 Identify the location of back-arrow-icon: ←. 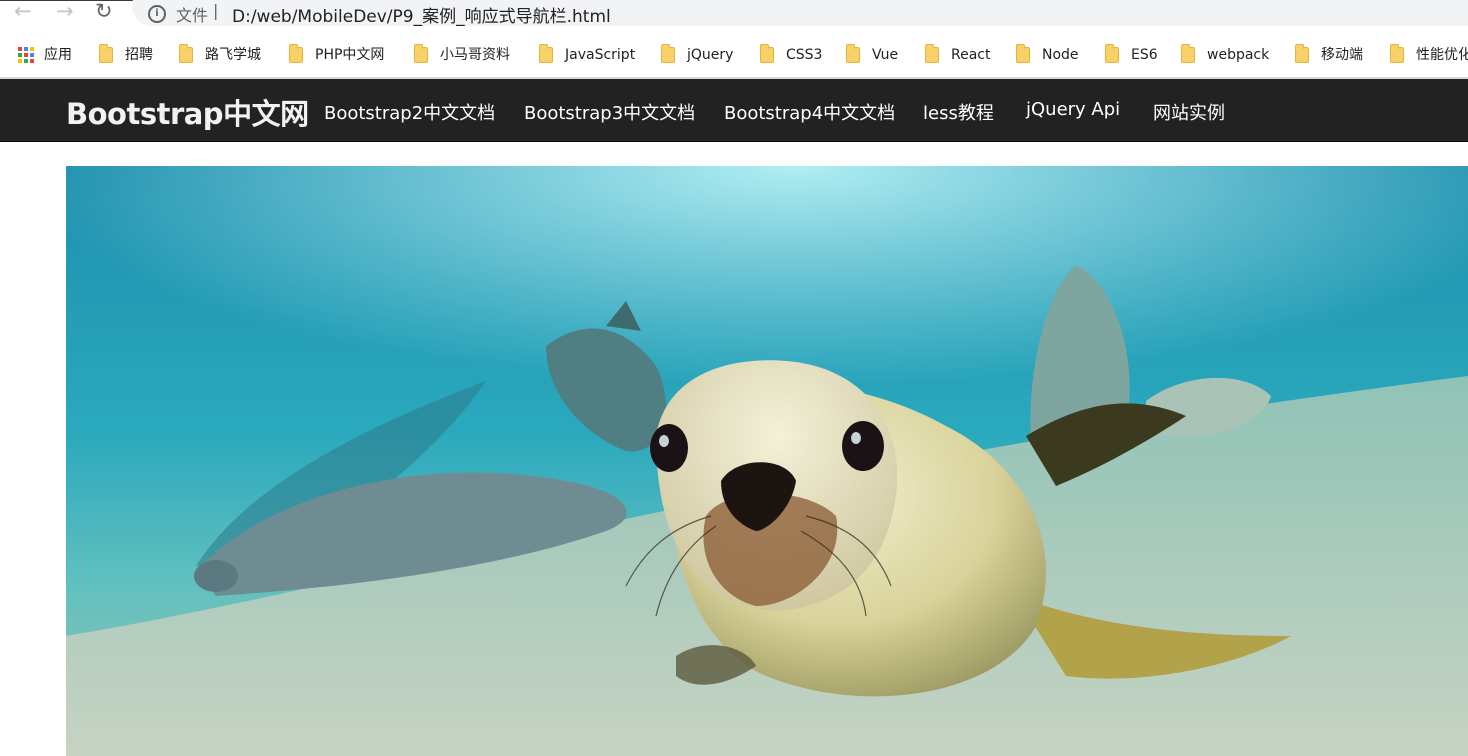
(23, 12).